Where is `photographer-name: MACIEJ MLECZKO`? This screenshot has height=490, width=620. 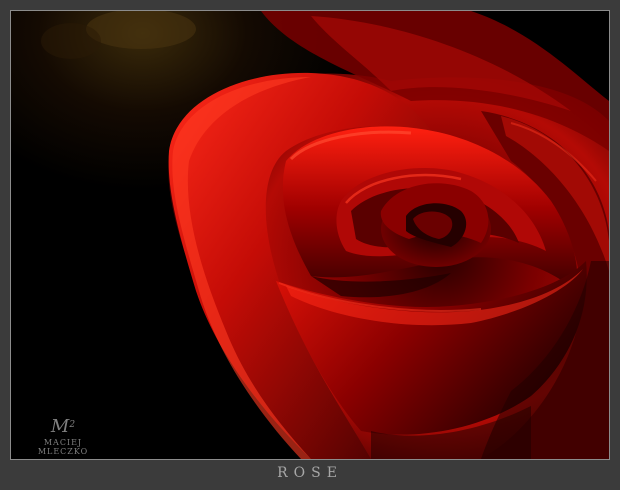 photographer-name: MACIEJ MLECZKO is located at coordinates (63, 447).